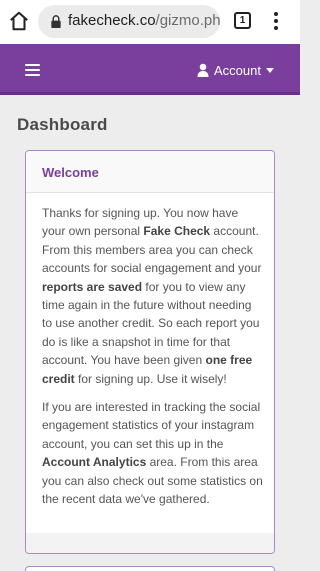 The image size is (320, 571). What do you see at coordinates (32, 70) in the screenshot?
I see `menu-icon` at bounding box center [32, 70].